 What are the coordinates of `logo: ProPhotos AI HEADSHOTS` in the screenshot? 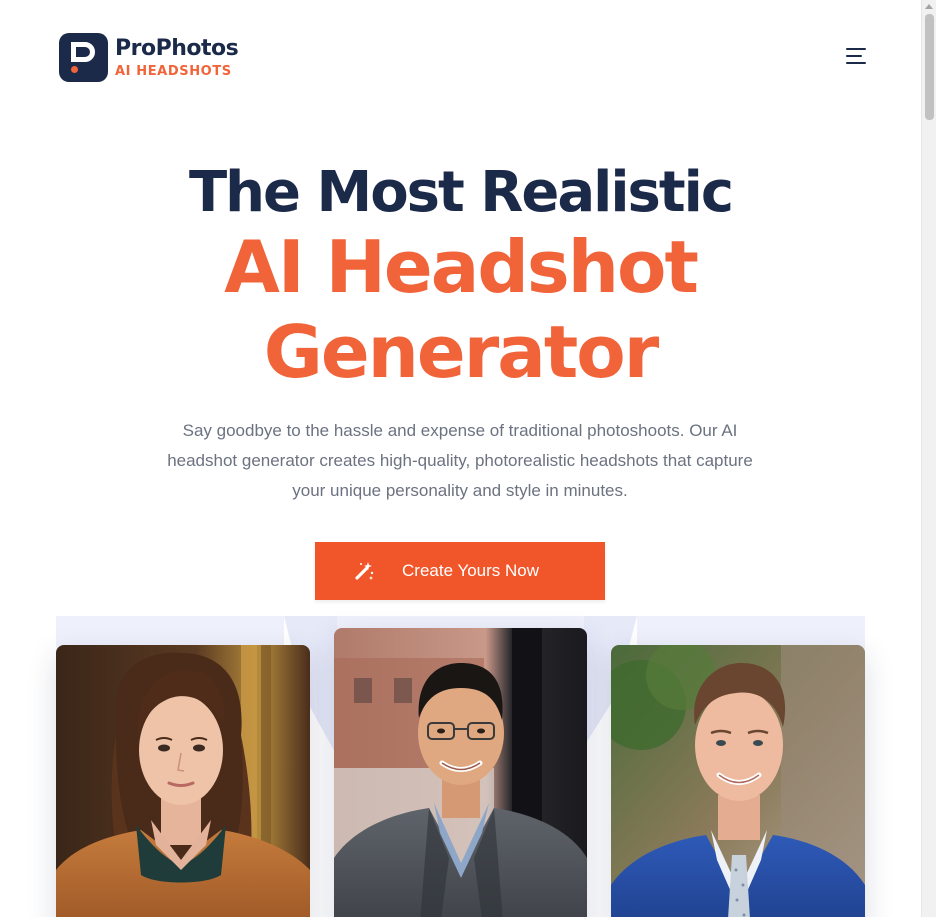 It's located at (149, 57).